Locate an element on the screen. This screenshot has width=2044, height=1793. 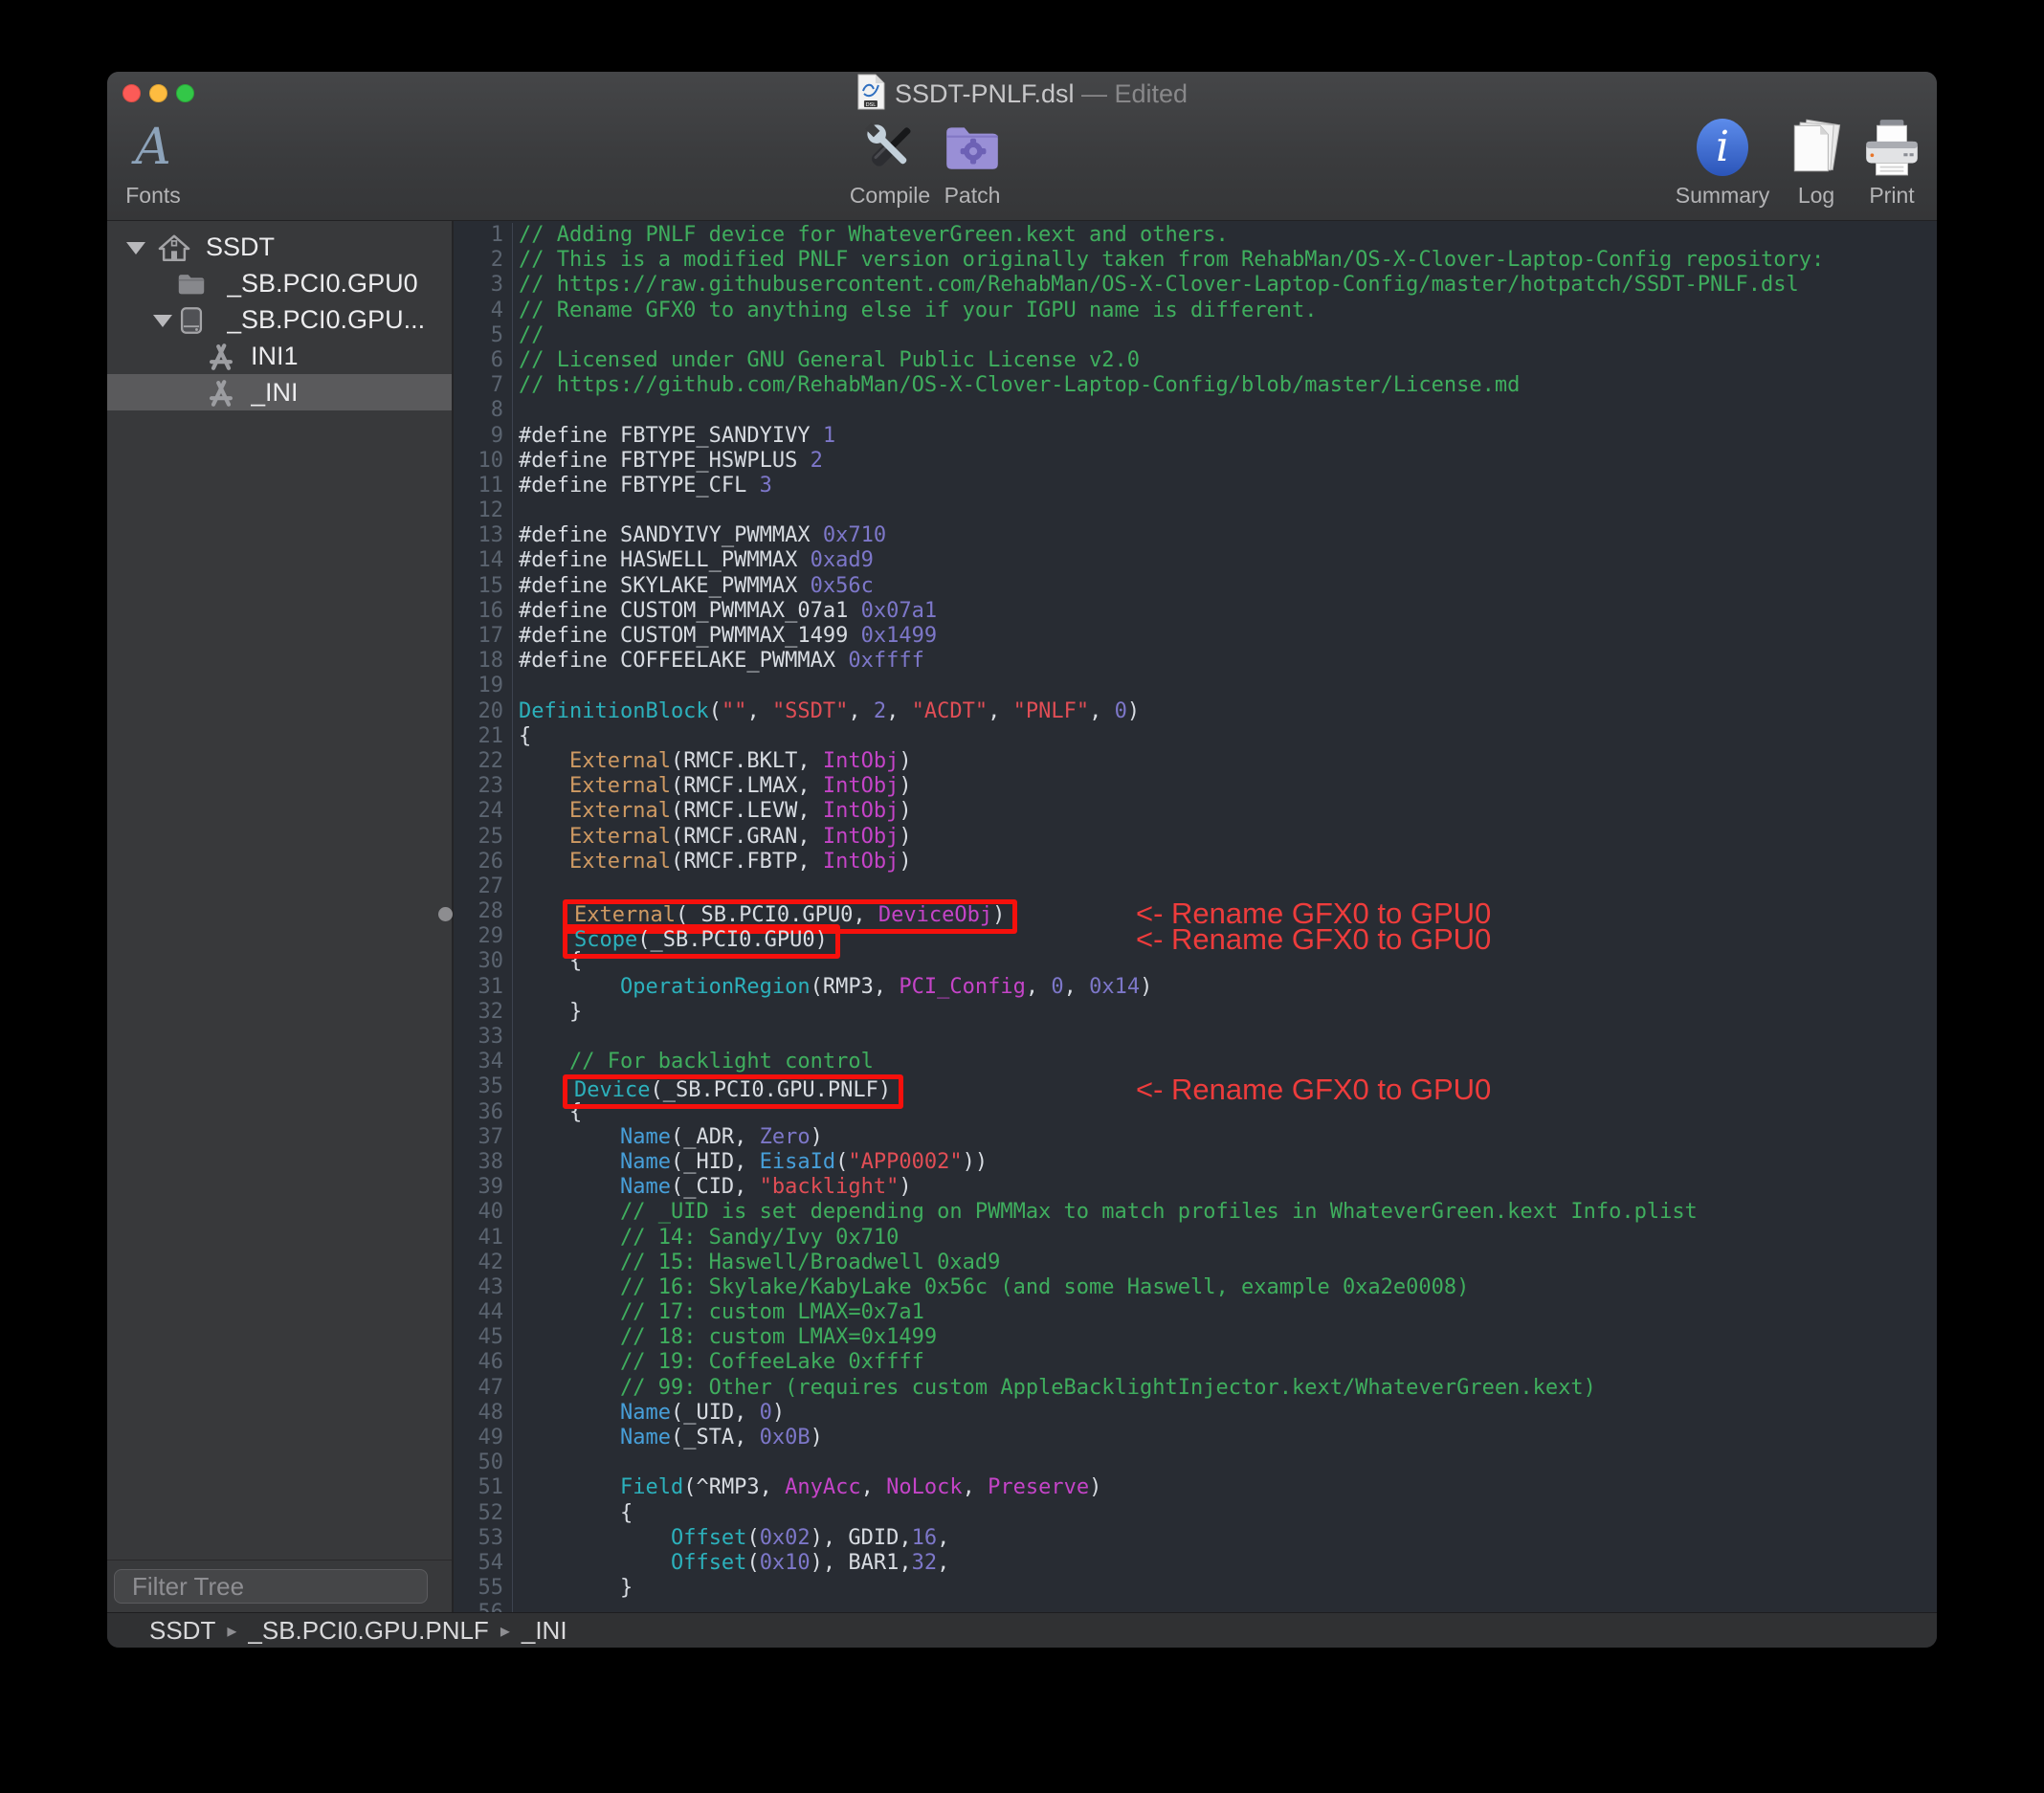
split-handle is located at coordinates (446, 914).